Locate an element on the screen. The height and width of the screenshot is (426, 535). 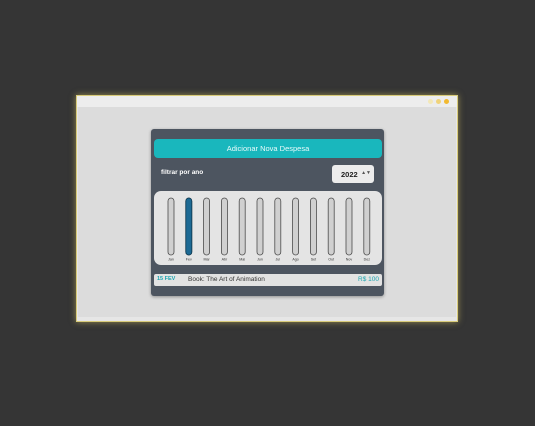
chart-tick-label: Mai is located at coordinates (242, 260).